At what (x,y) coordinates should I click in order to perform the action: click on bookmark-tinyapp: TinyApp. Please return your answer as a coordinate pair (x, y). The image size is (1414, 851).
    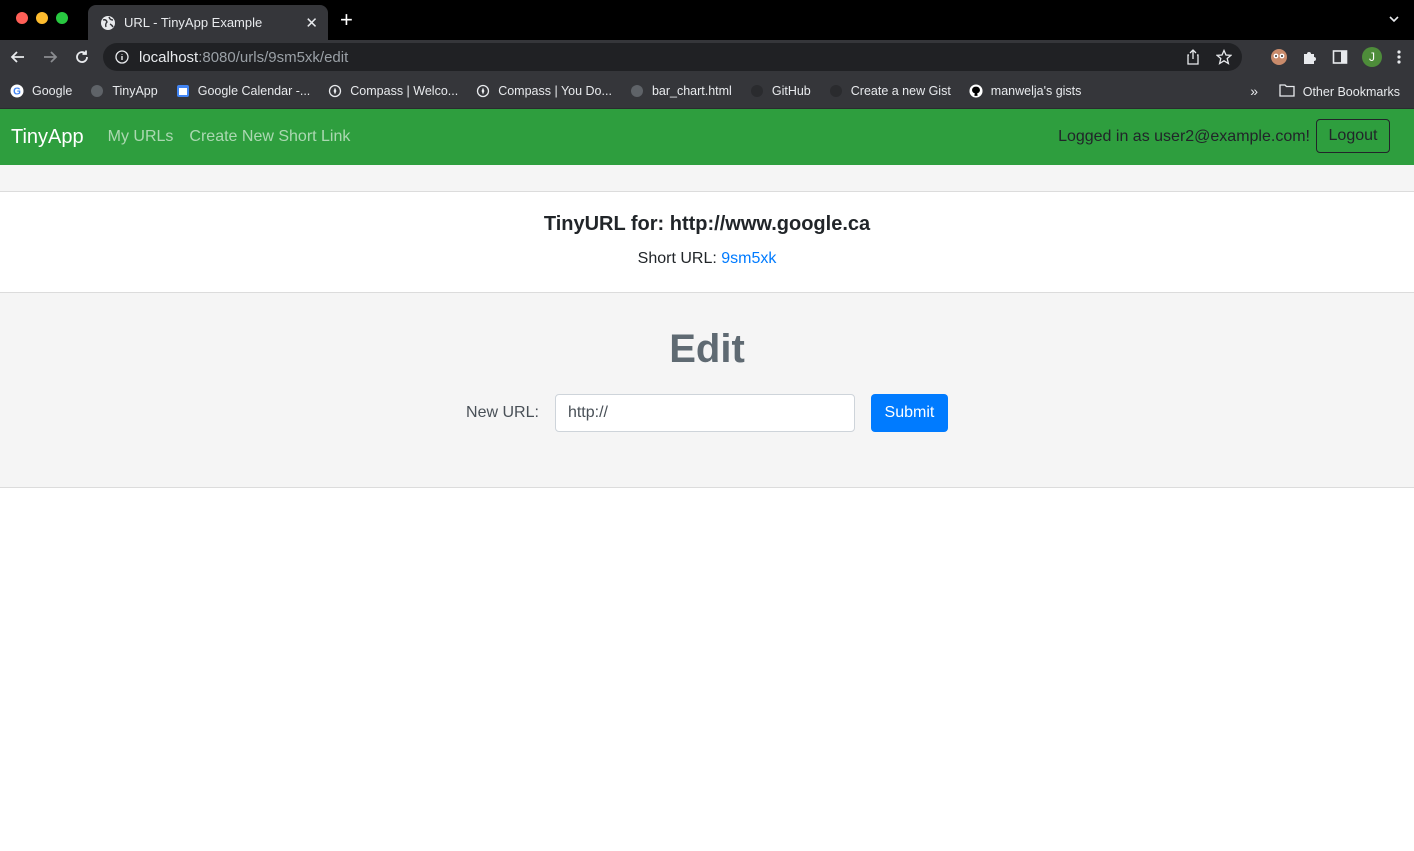
    Looking at the image, I should click on (124, 91).